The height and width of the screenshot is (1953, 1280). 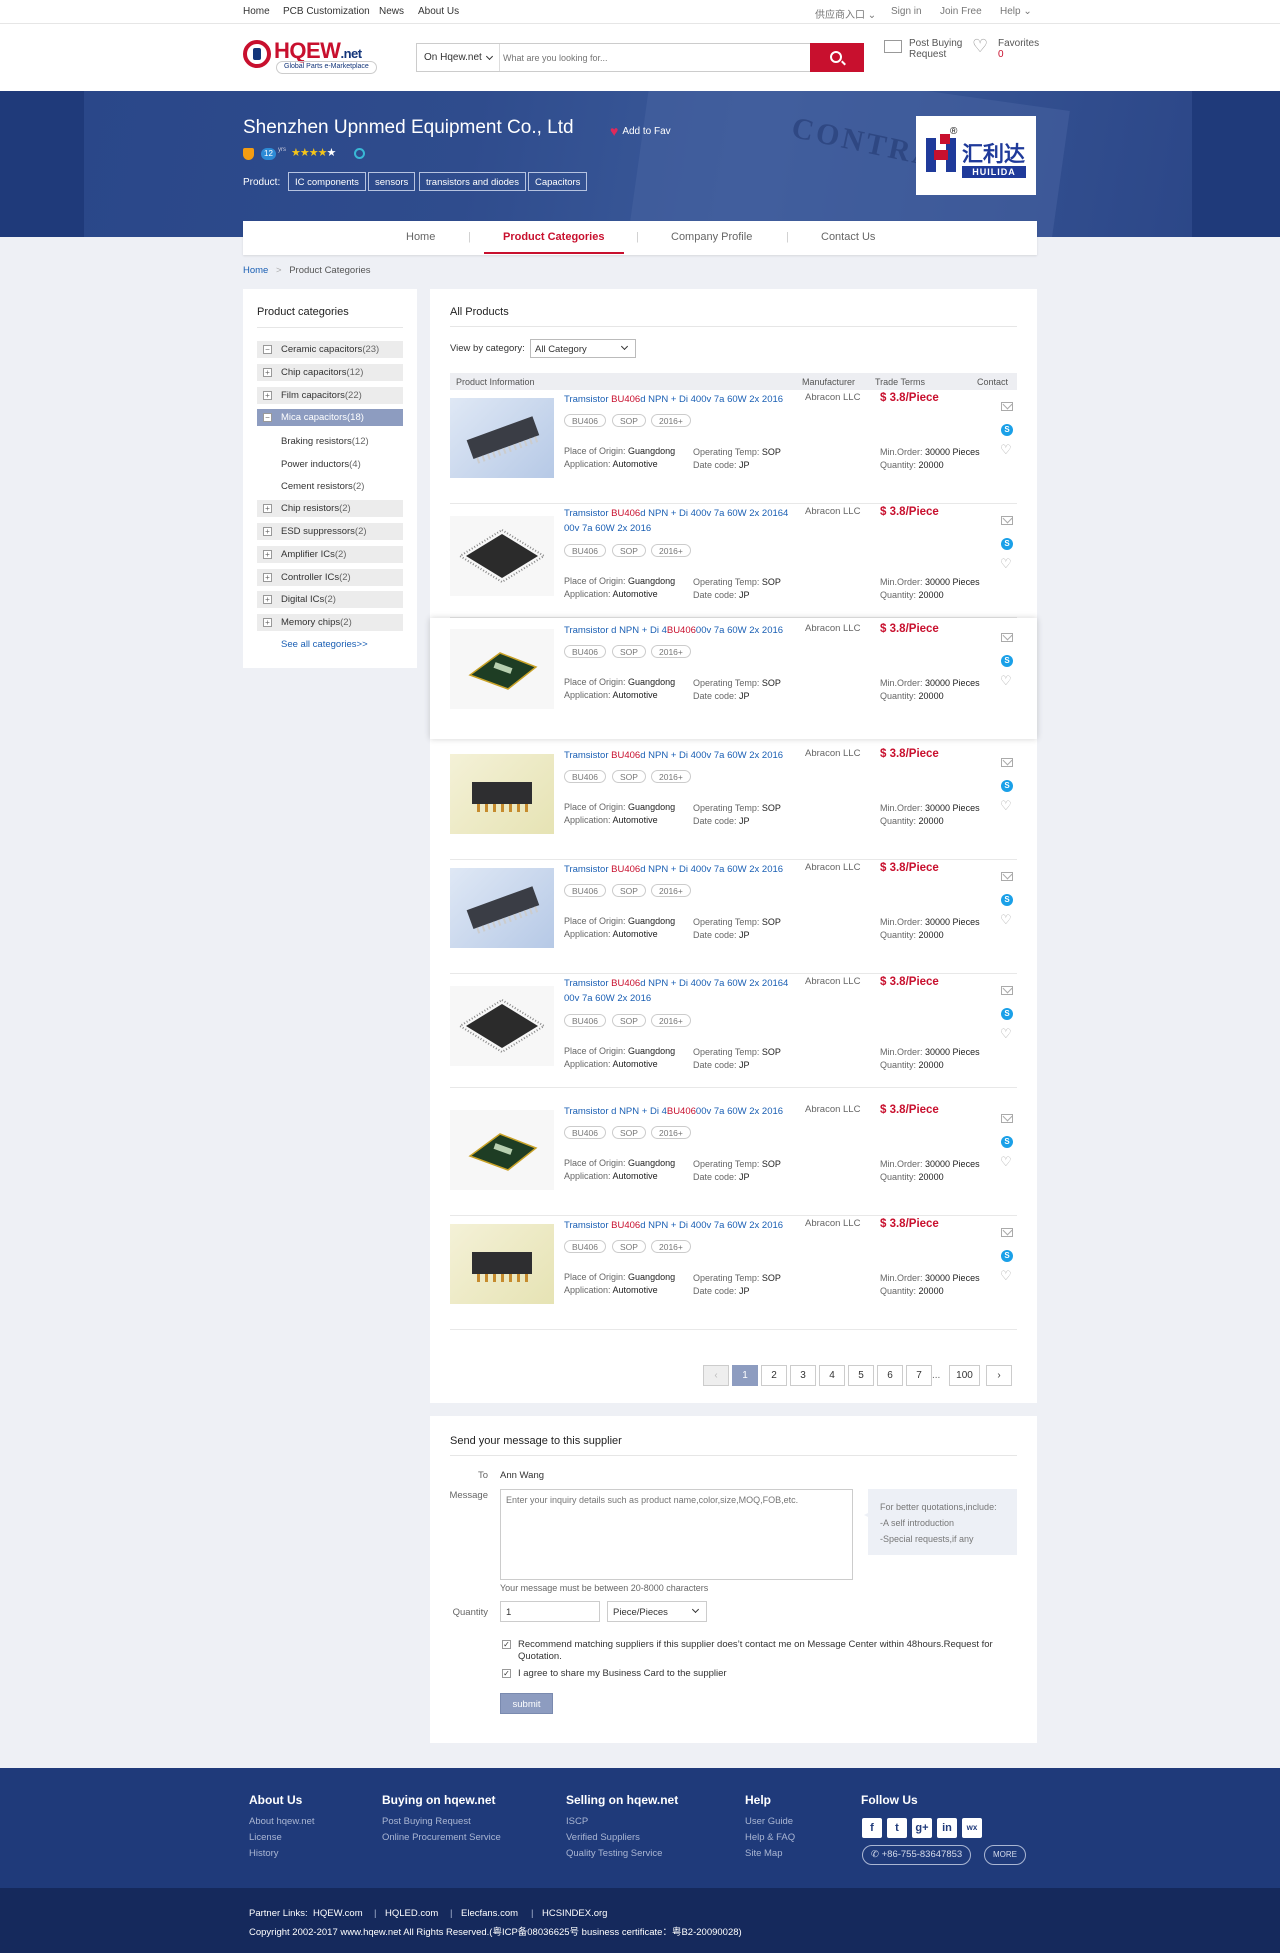 I want to click on add-to-fav-button: ♥ Add to Fav, so click(x=640, y=131).